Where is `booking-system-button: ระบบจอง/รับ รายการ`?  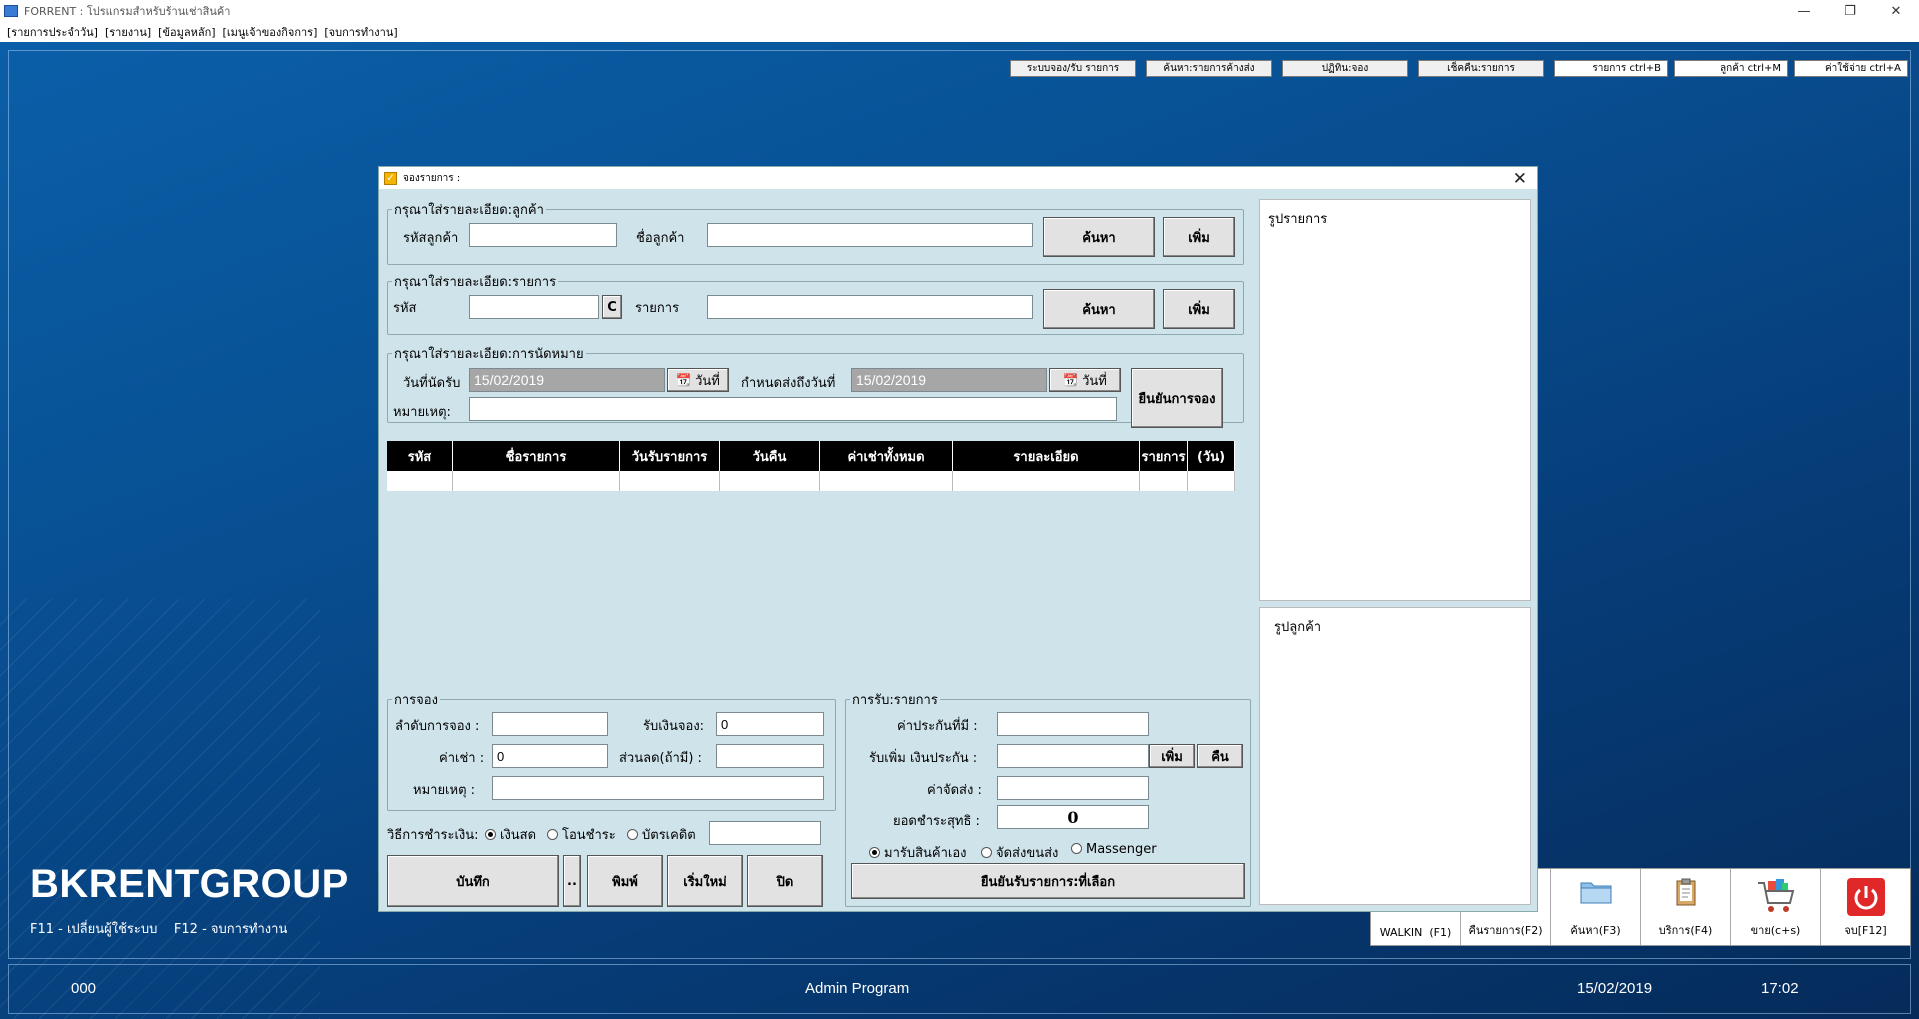 booking-system-button: ระบบจอง/รับ รายการ is located at coordinates (1073, 68).